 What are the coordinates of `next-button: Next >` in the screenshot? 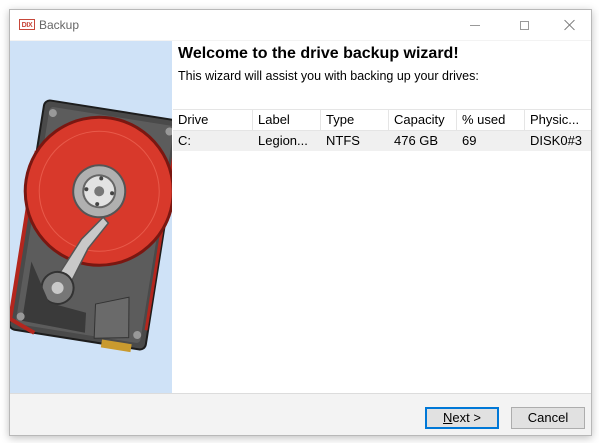 It's located at (462, 418).